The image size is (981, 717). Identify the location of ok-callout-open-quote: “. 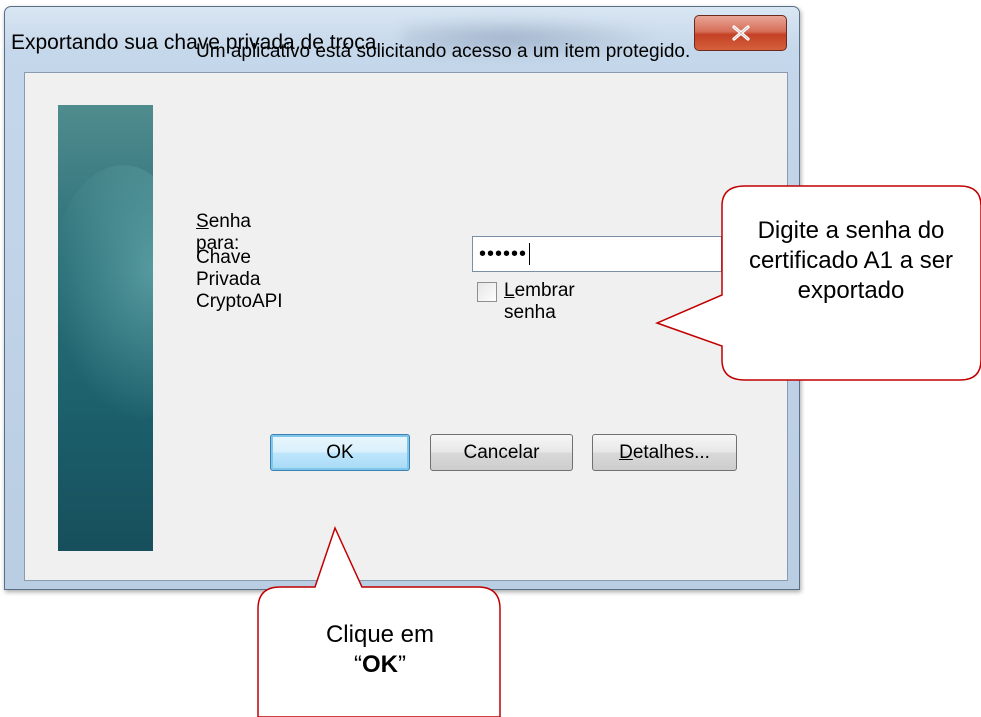
(358, 664).